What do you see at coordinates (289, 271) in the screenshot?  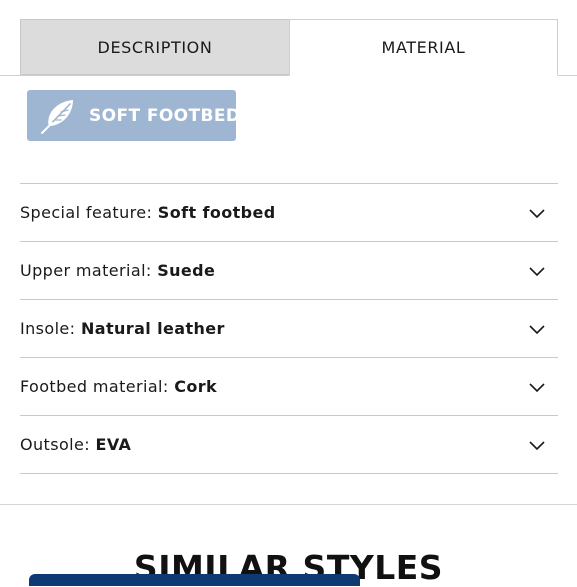 I see `feature-row-upper-material: Upper material: Suede` at bounding box center [289, 271].